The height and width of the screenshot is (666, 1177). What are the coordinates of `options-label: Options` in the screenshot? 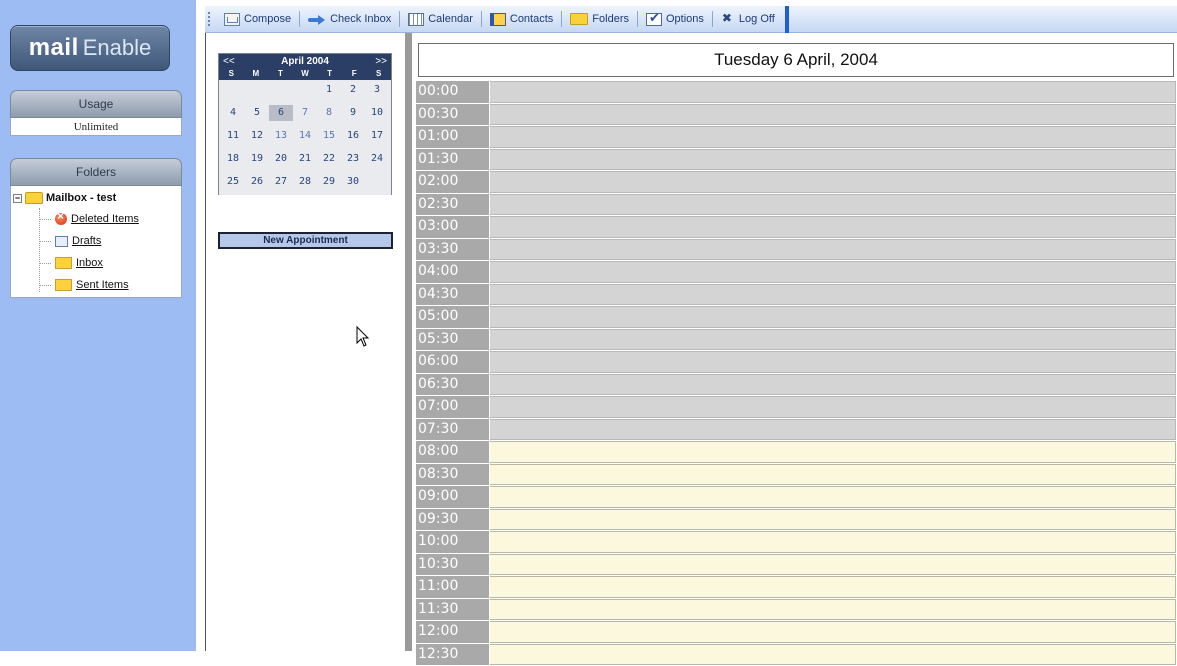 It's located at (685, 19).